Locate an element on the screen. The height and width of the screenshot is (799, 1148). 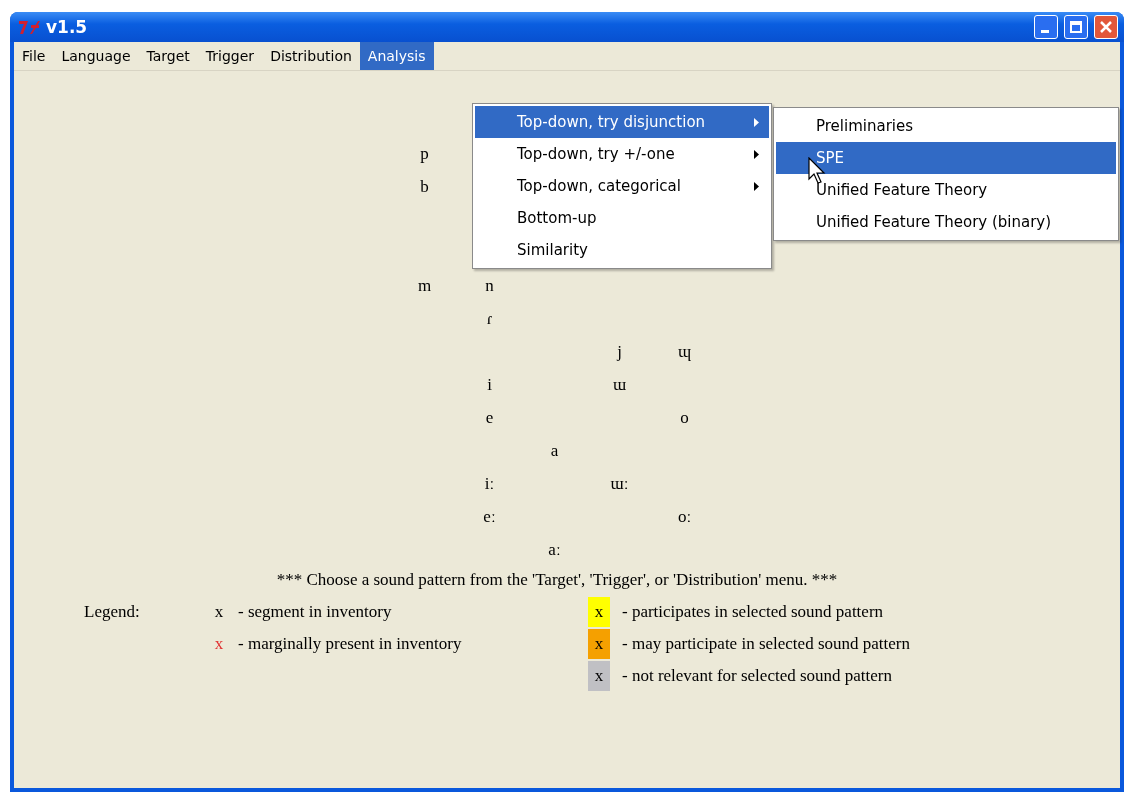
legend-text: - may participate in selected sound pattern is located at coordinates (766, 644).